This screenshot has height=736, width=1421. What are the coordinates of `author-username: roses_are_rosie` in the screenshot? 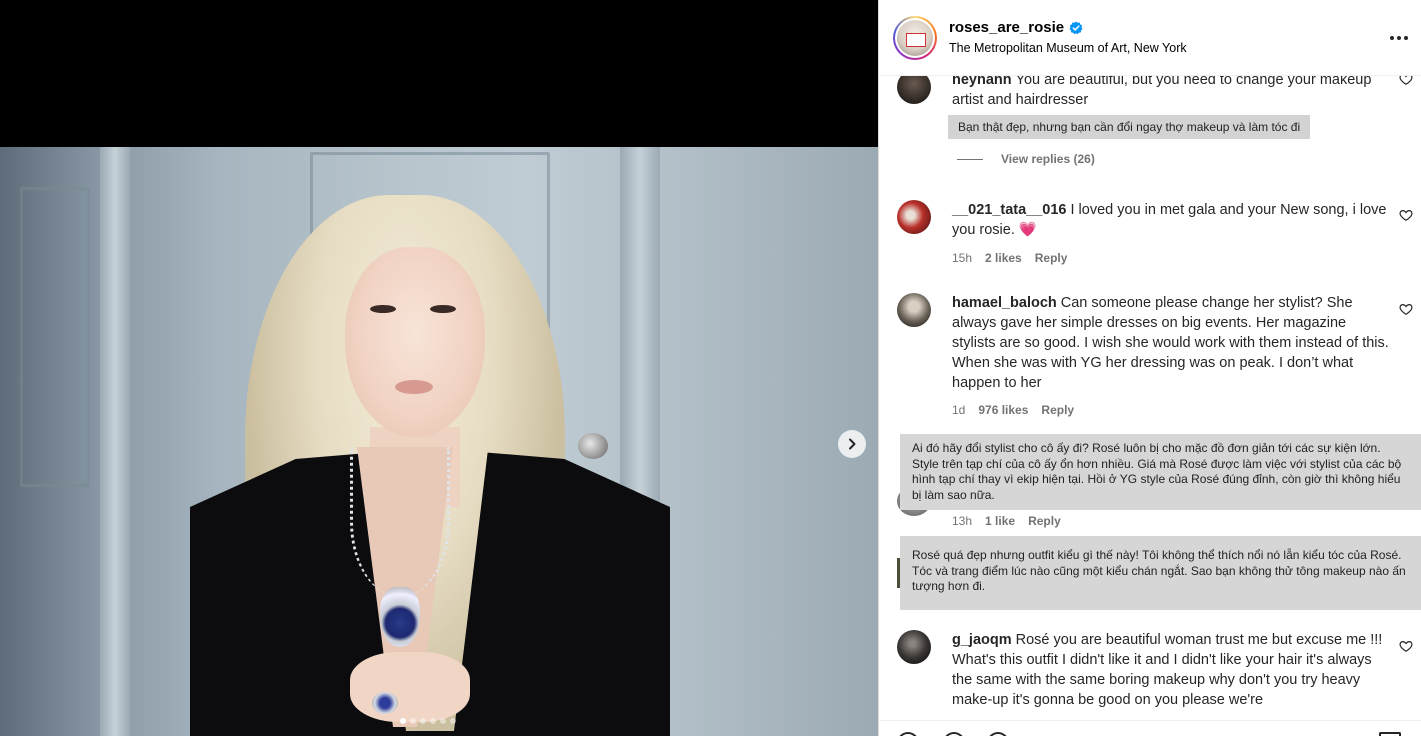 It's located at (1016, 27).